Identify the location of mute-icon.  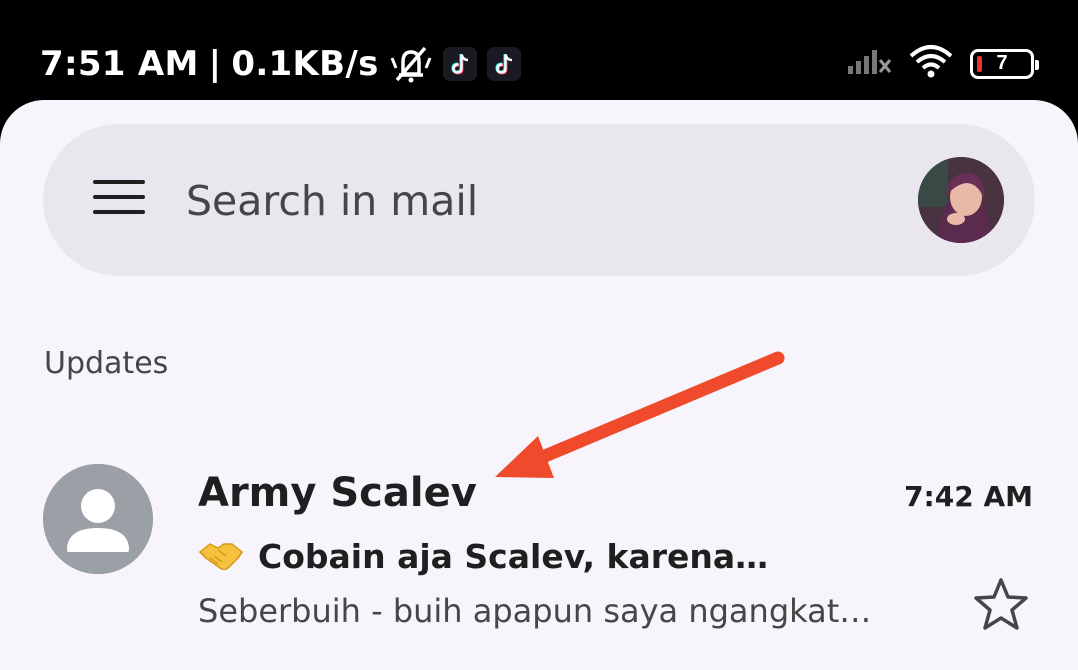
(411, 64).